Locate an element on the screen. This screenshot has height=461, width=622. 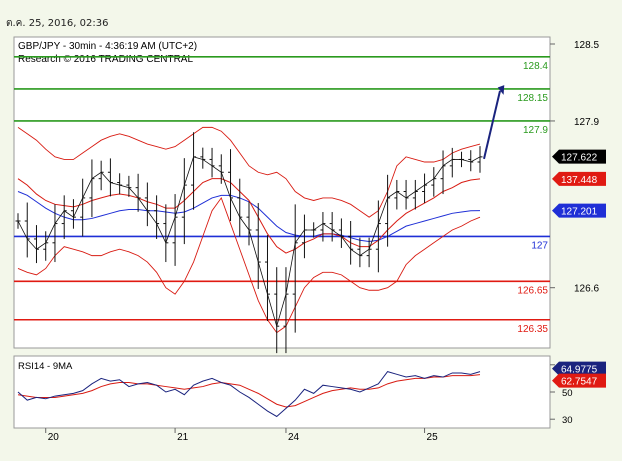
rsi-title: RSI14 - 9MA is located at coordinates (45, 366).